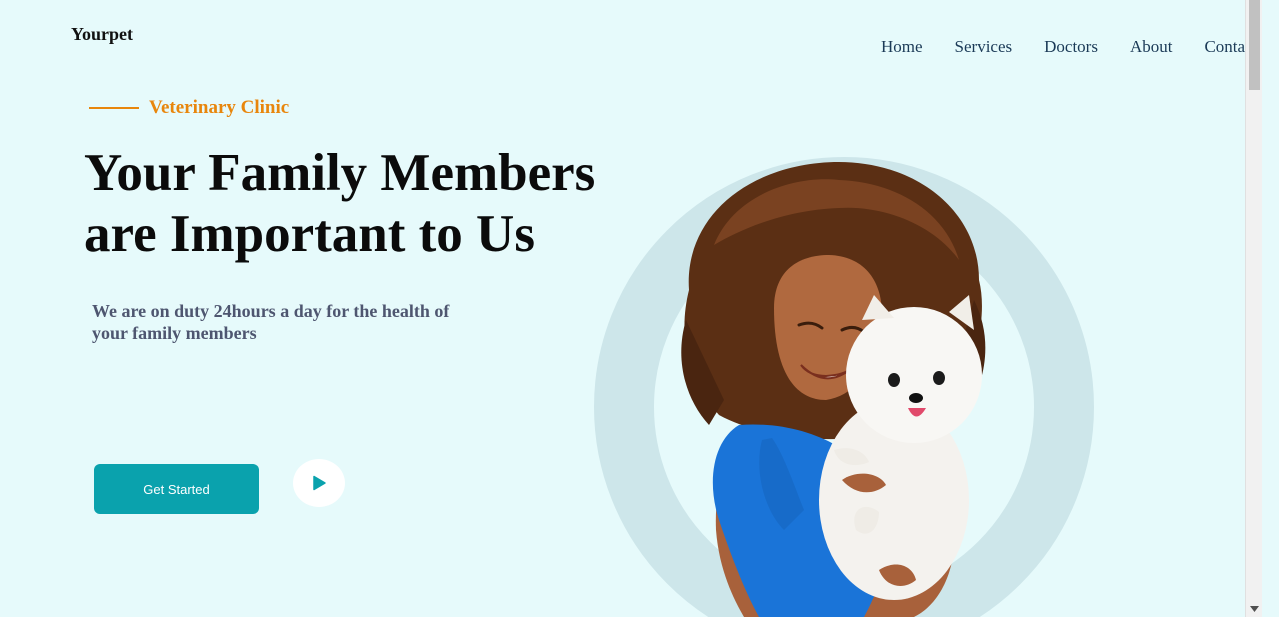  I want to click on eyebrow-text: Veterinary Clinic, so click(219, 107).